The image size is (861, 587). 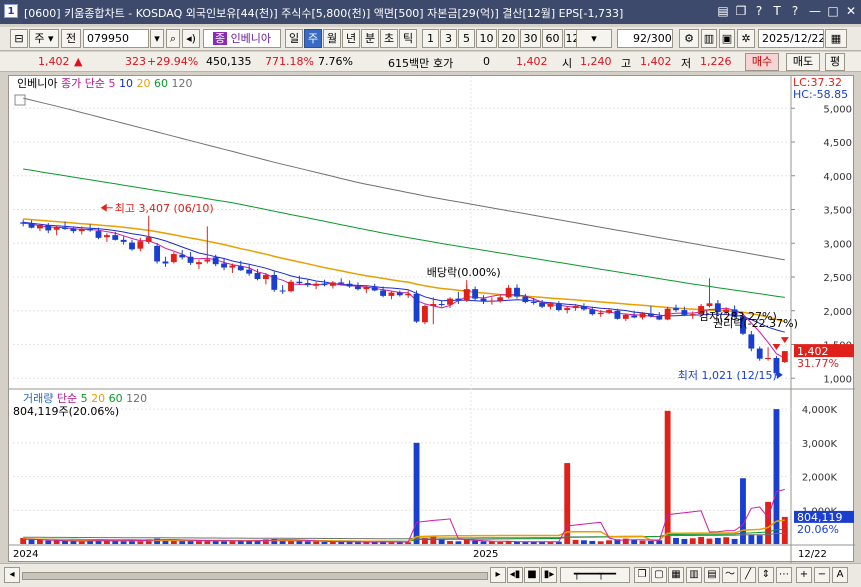 I want to click on window-icon: ▢, so click(x=659, y=575).